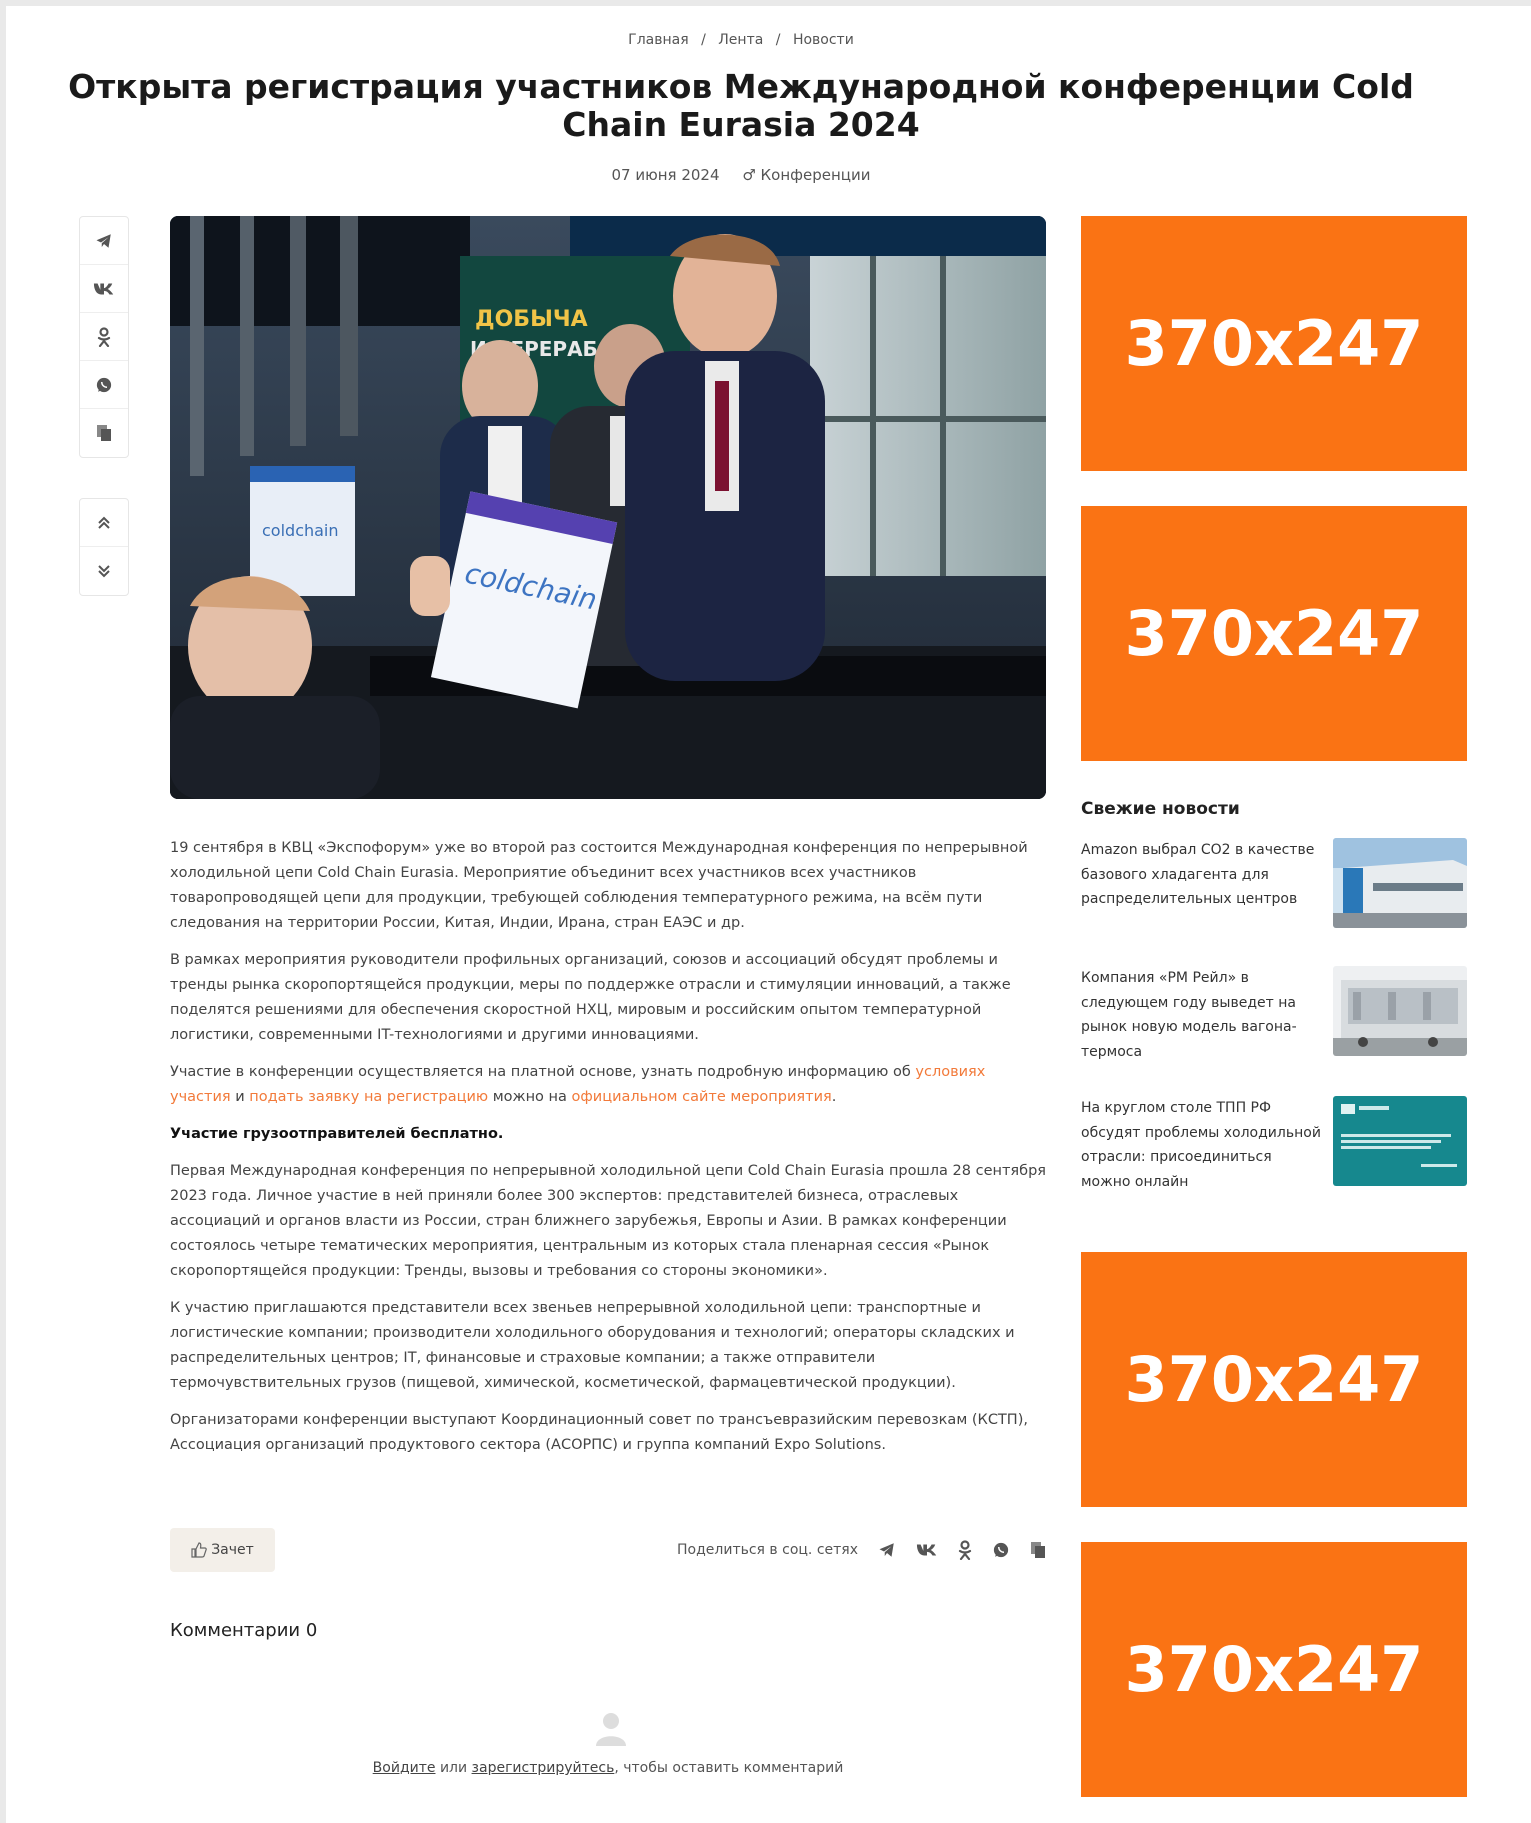  I want to click on article-text: ., so click(834, 1097).